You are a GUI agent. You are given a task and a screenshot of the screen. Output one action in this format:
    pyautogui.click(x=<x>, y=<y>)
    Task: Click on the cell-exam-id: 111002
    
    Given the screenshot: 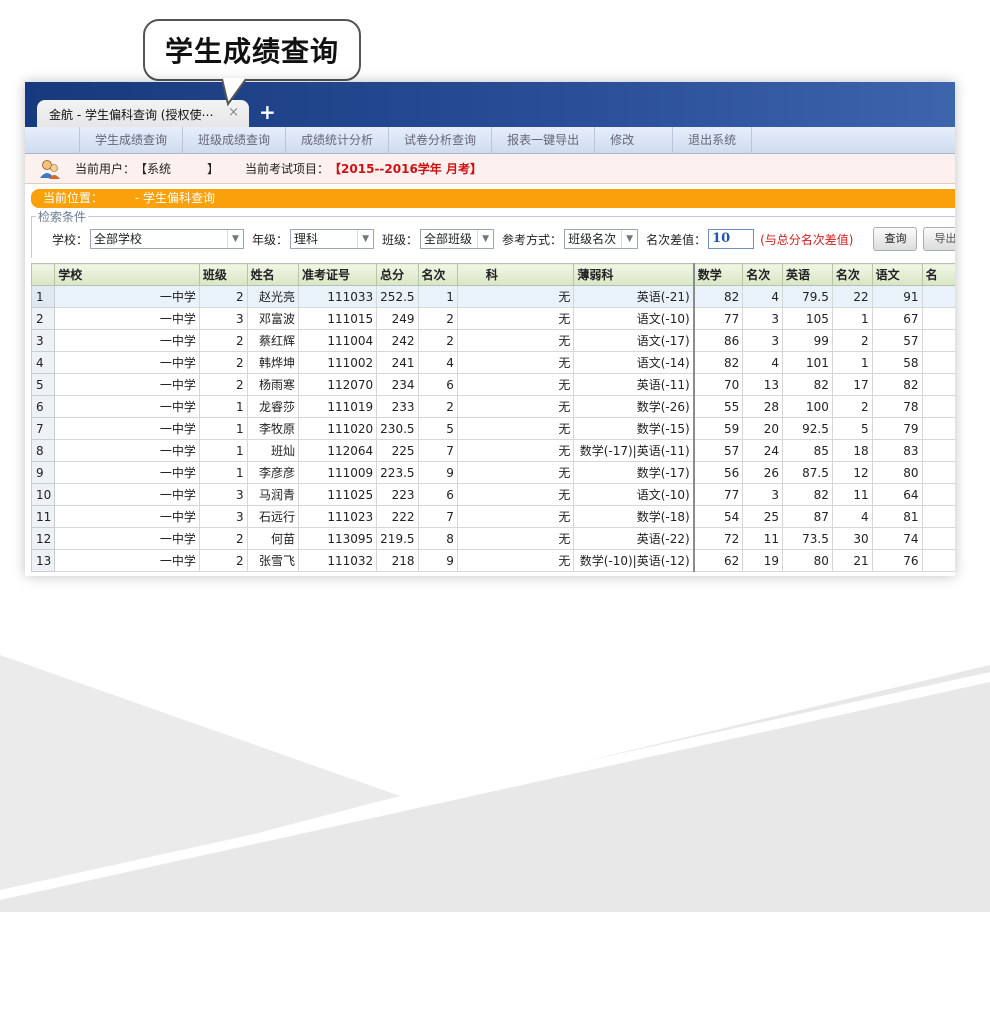 What is the action you would take?
    pyautogui.click(x=338, y=362)
    